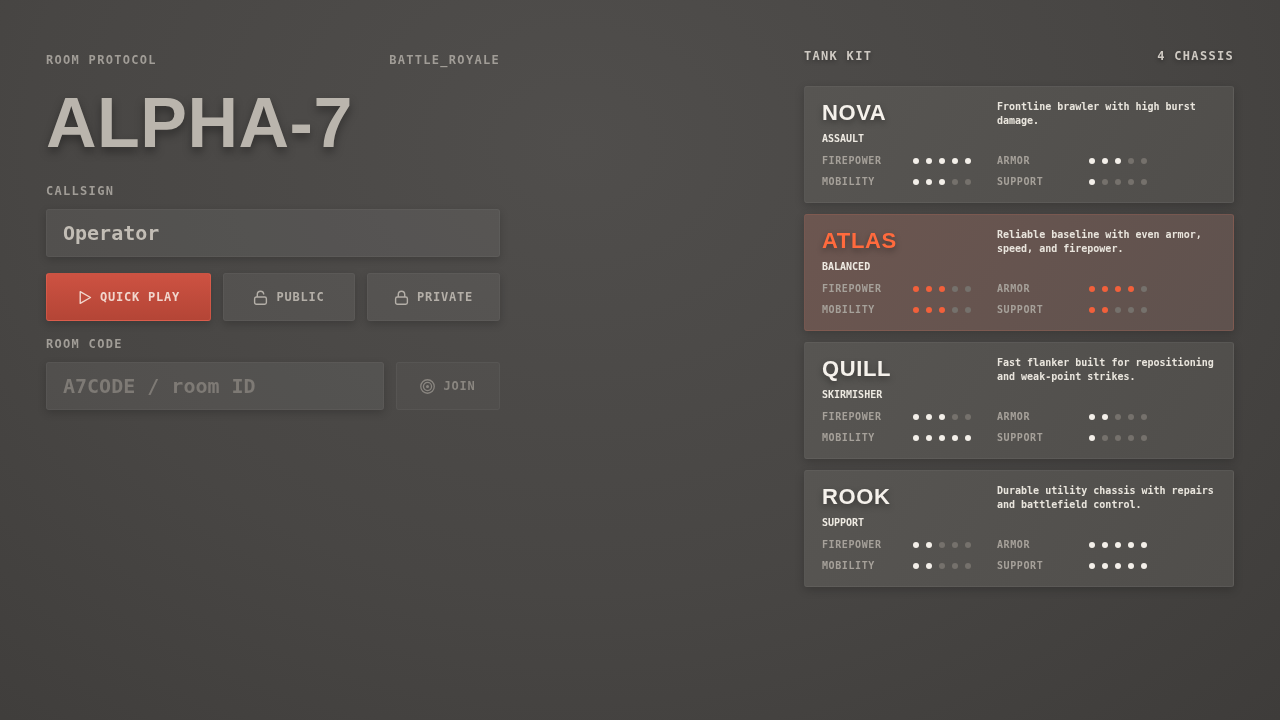 Image resolution: width=1280 pixels, height=720 pixels. I want to click on chassis-card: NOVA ASSAULT Frontline brawler with high burst damage. FIREPOWER ARMOR MOBILITY SUPPORT, so click(1019, 144).